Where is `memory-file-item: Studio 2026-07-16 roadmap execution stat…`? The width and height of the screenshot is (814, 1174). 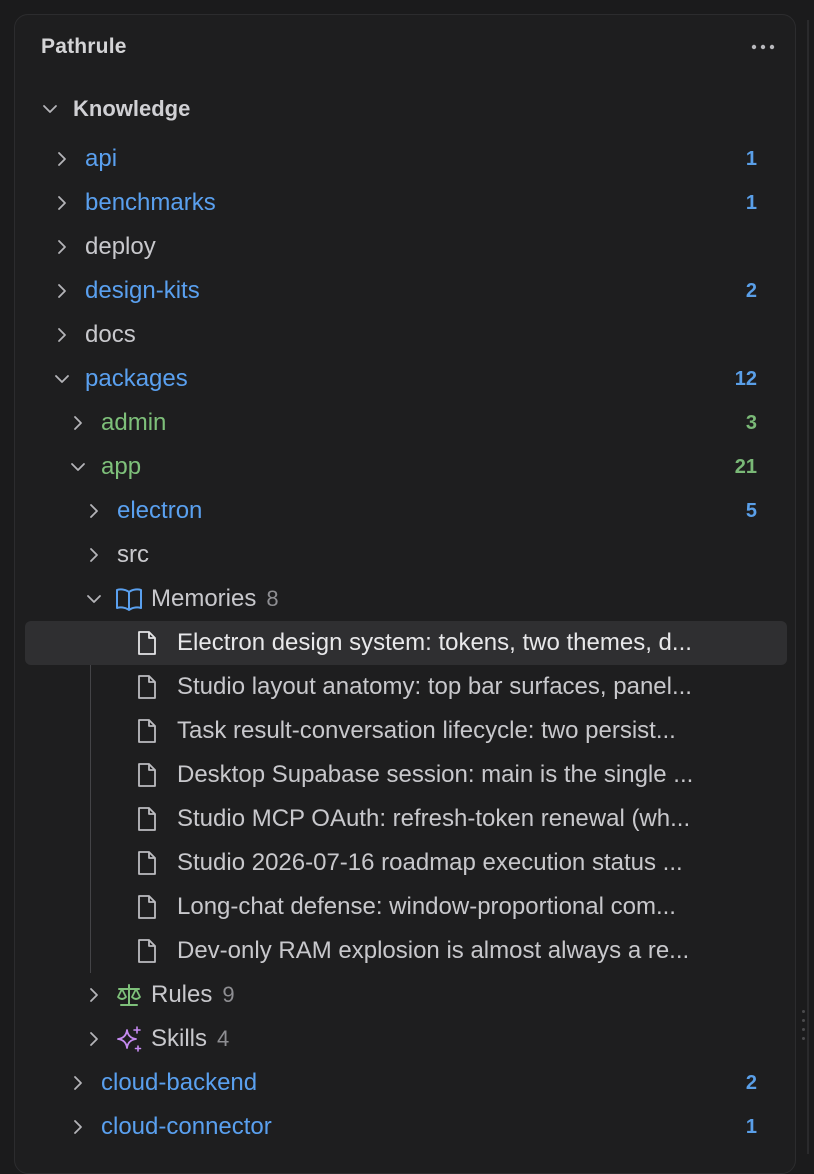 memory-file-item: Studio 2026-07-16 roadmap execution stat… is located at coordinates (406, 863).